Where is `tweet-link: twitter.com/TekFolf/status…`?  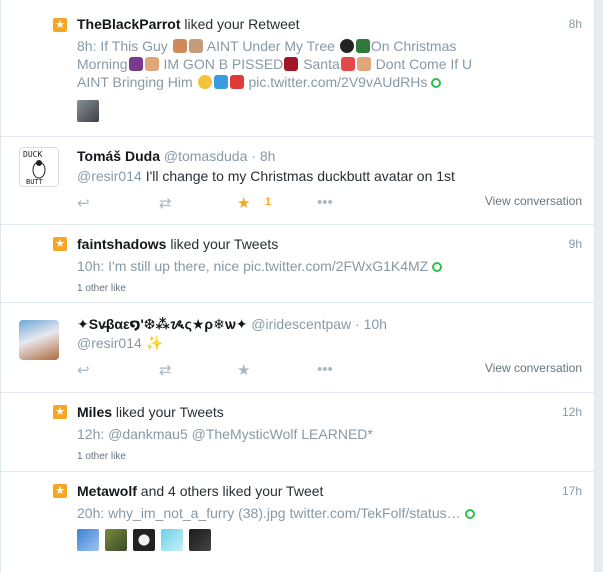 tweet-link: twitter.com/TekFolf/status… is located at coordinates (374, 513).